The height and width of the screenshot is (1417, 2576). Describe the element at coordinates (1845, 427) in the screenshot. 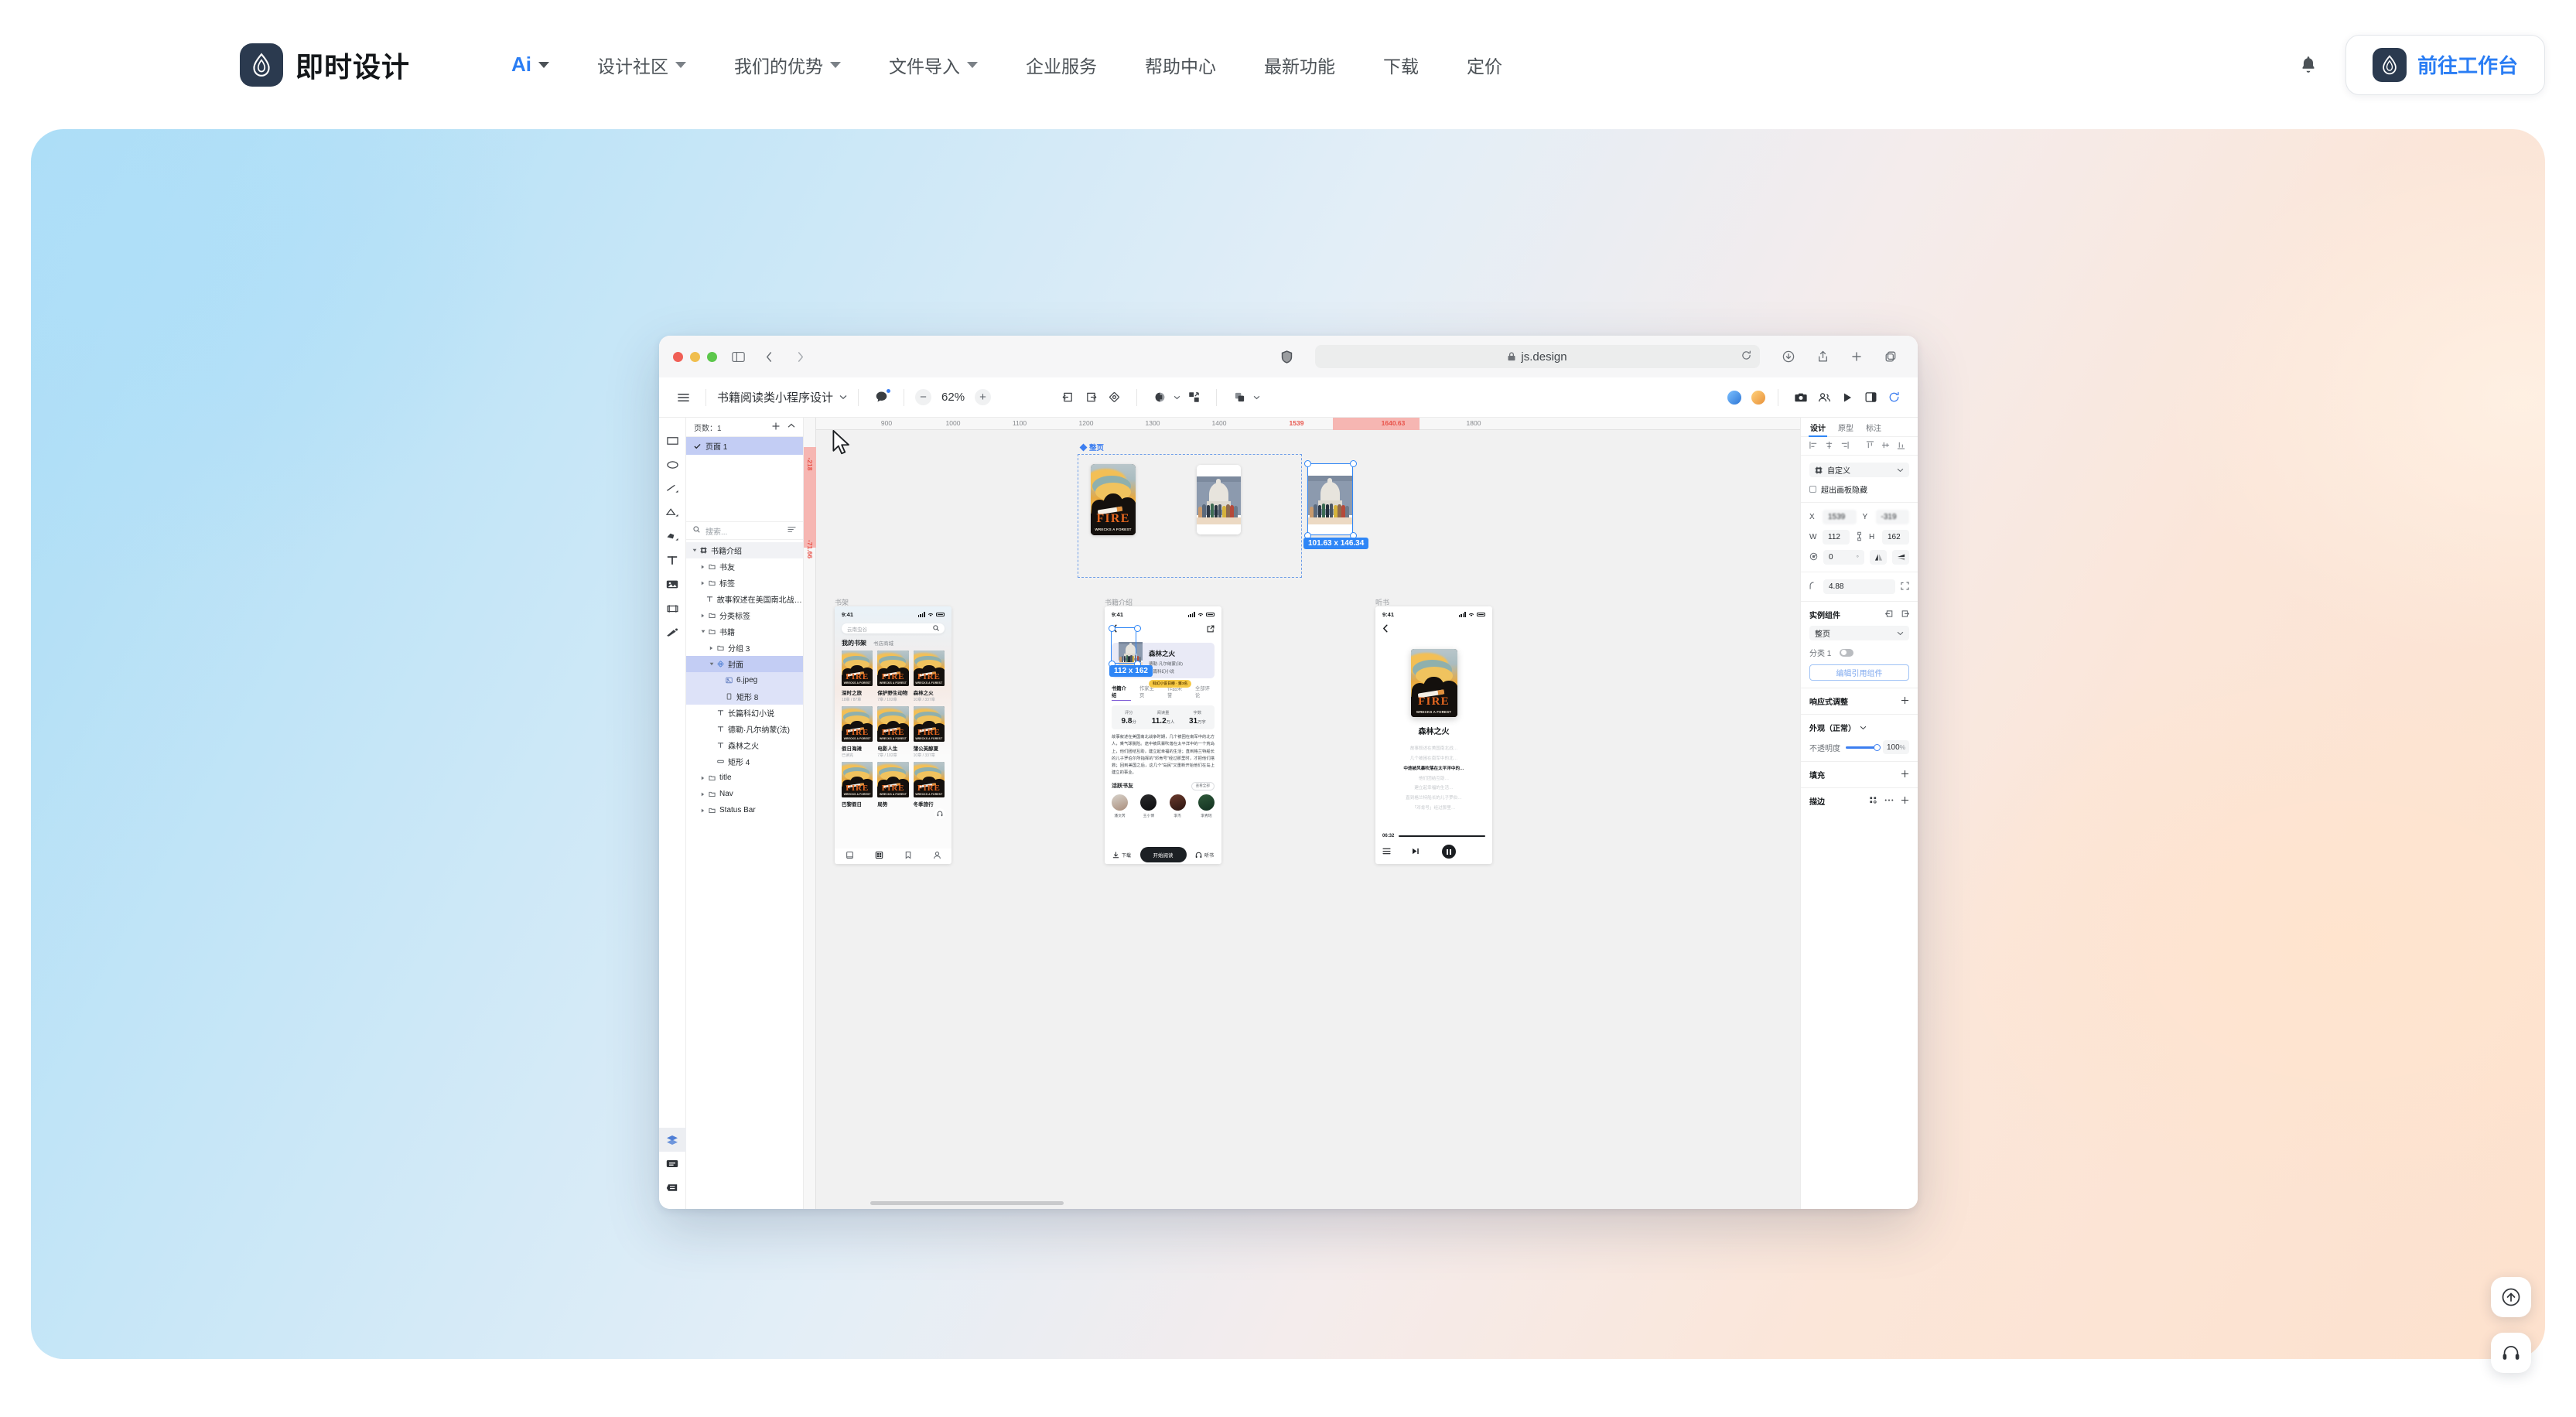

I see `tab-prototype: 原型` at that location.